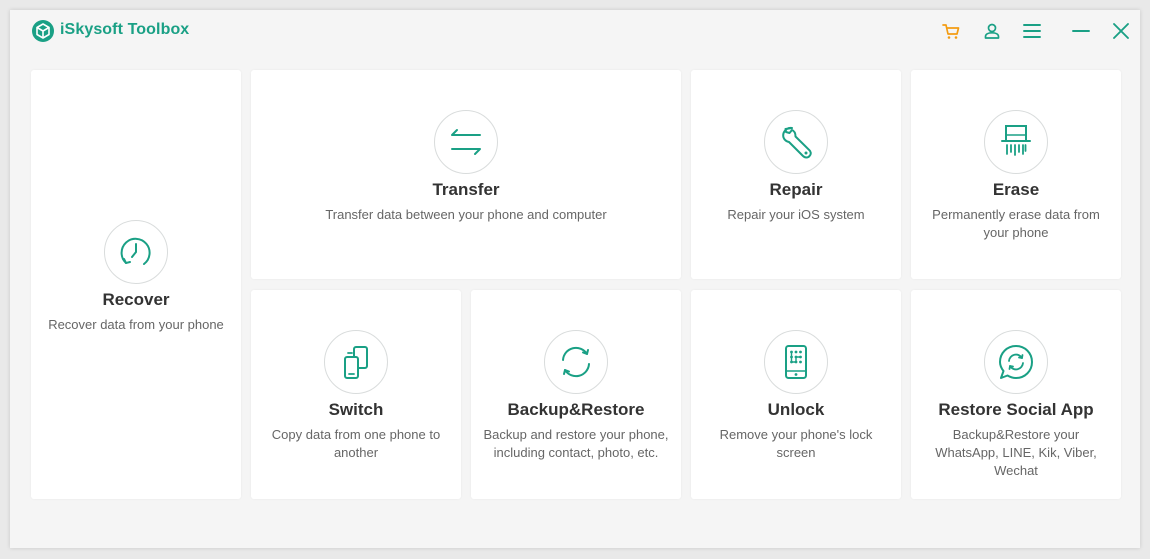  I want to click on recover-desc: Recover data from your phone, so click(136, 324).